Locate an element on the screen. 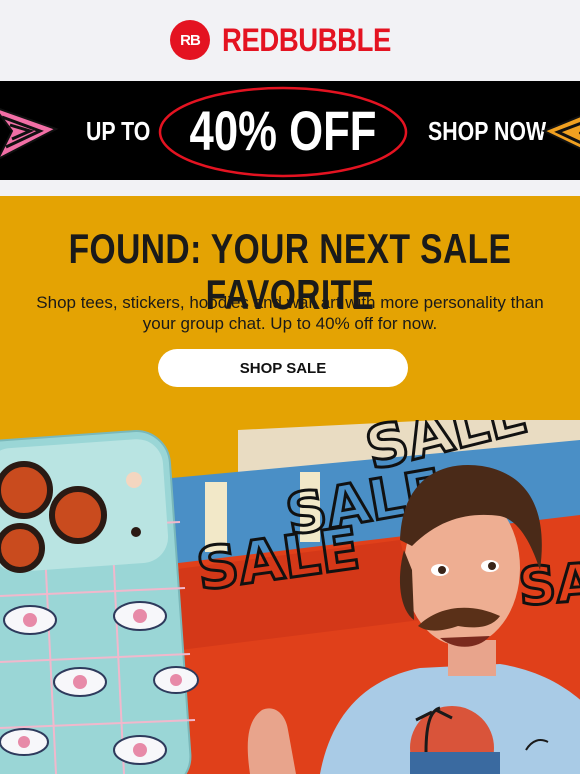 Image resolution: width=580 pixels, height=774 pixels. hero-subtext-line: your group chat. Up to 40% off for now. is located at coordinates (290, 323).